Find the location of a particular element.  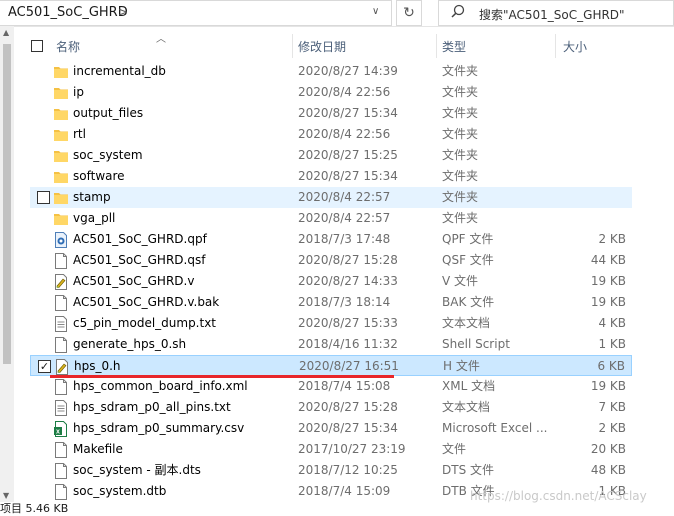

file-name: Makefile is located at coordinates (98, 449).